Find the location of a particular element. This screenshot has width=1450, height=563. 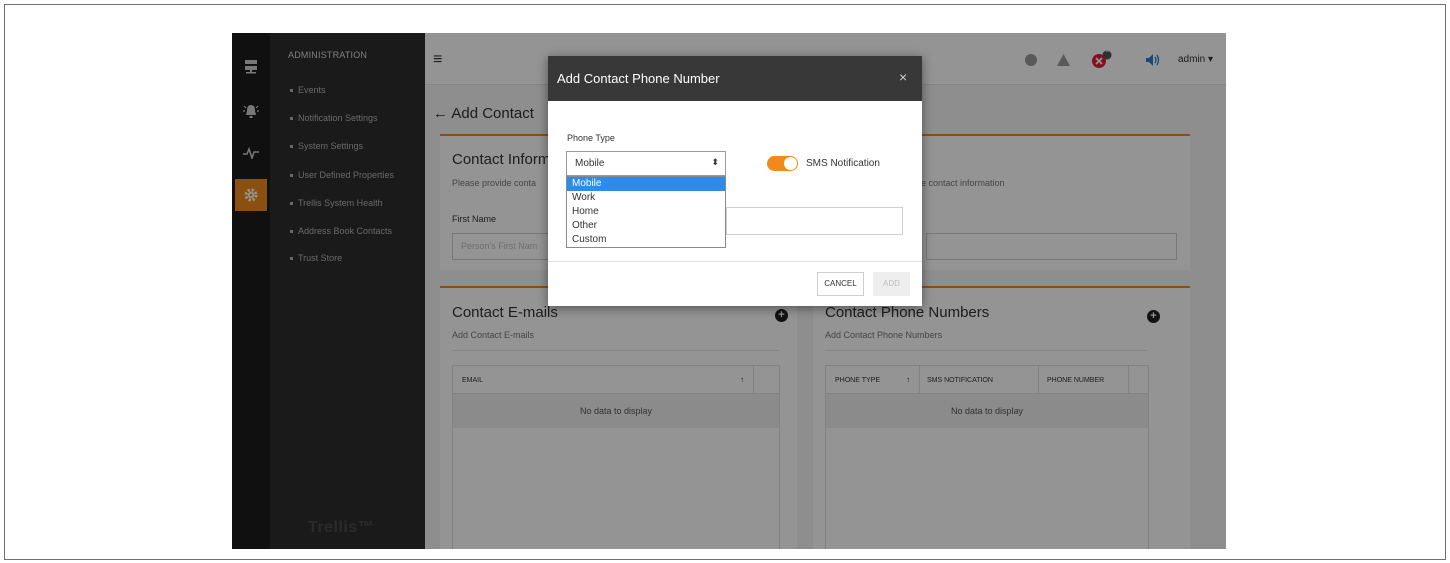

dropdown-option-home: Home is located at coordinates (646, 212).